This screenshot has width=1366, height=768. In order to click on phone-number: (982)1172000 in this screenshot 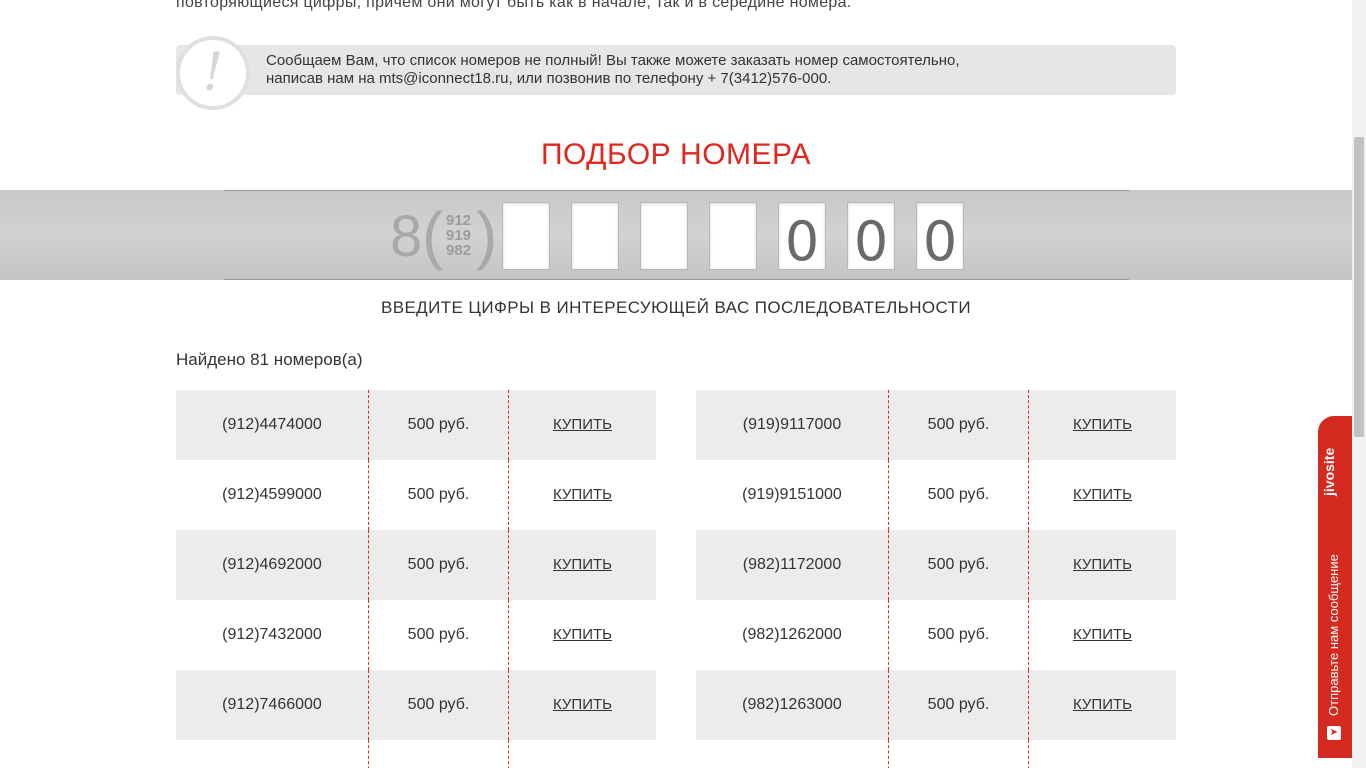, I will do `click(792, 564)`.